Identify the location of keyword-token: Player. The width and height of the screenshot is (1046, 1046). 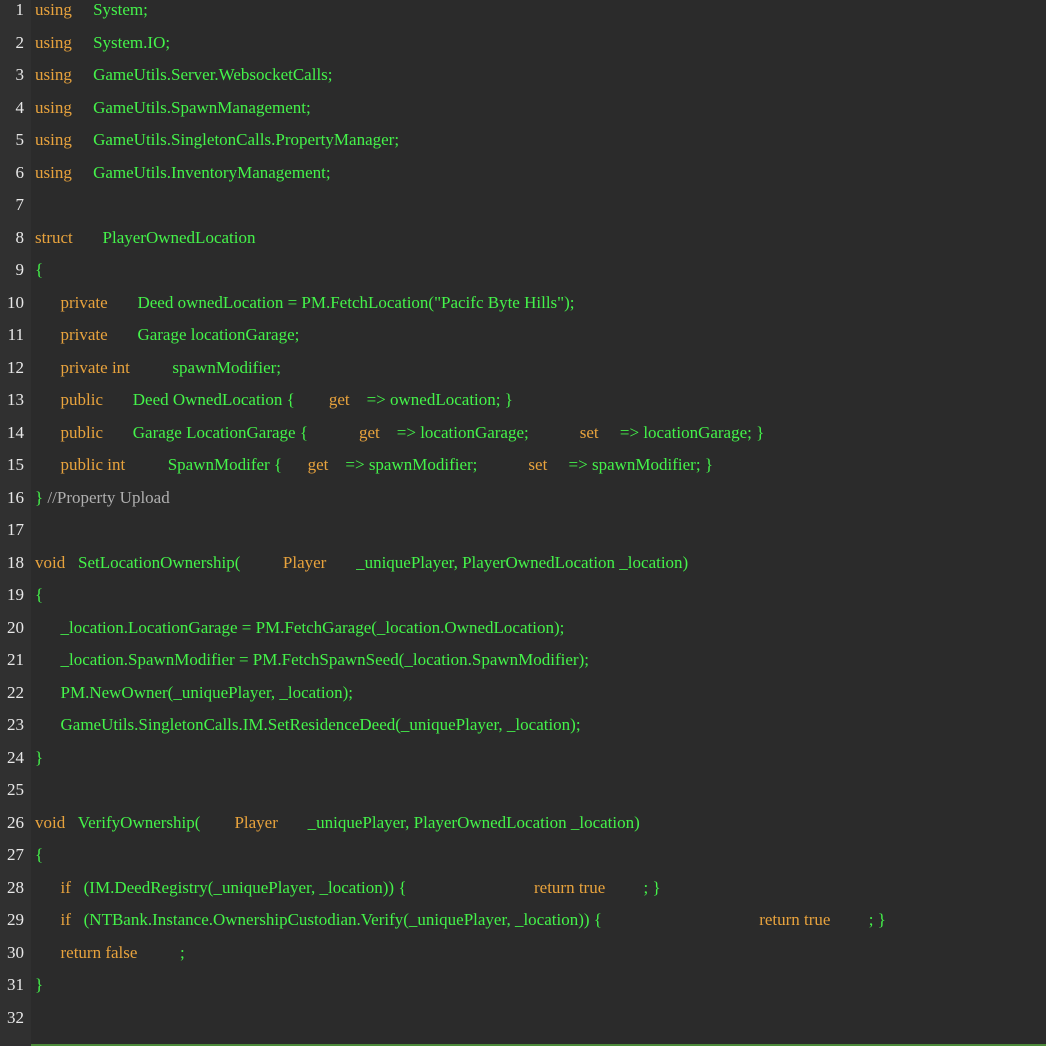
(256, 822).